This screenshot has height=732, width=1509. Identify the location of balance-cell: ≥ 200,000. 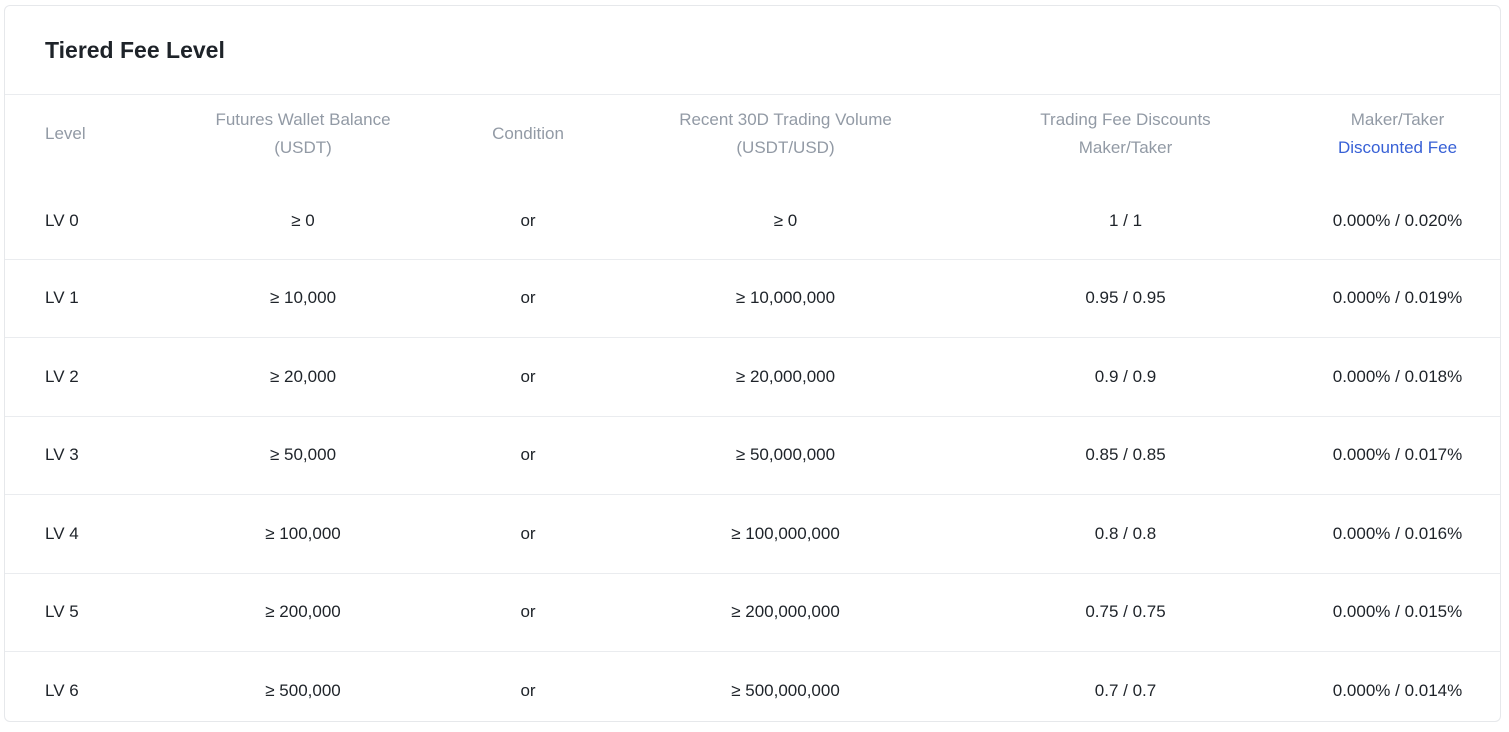
(303, 612).